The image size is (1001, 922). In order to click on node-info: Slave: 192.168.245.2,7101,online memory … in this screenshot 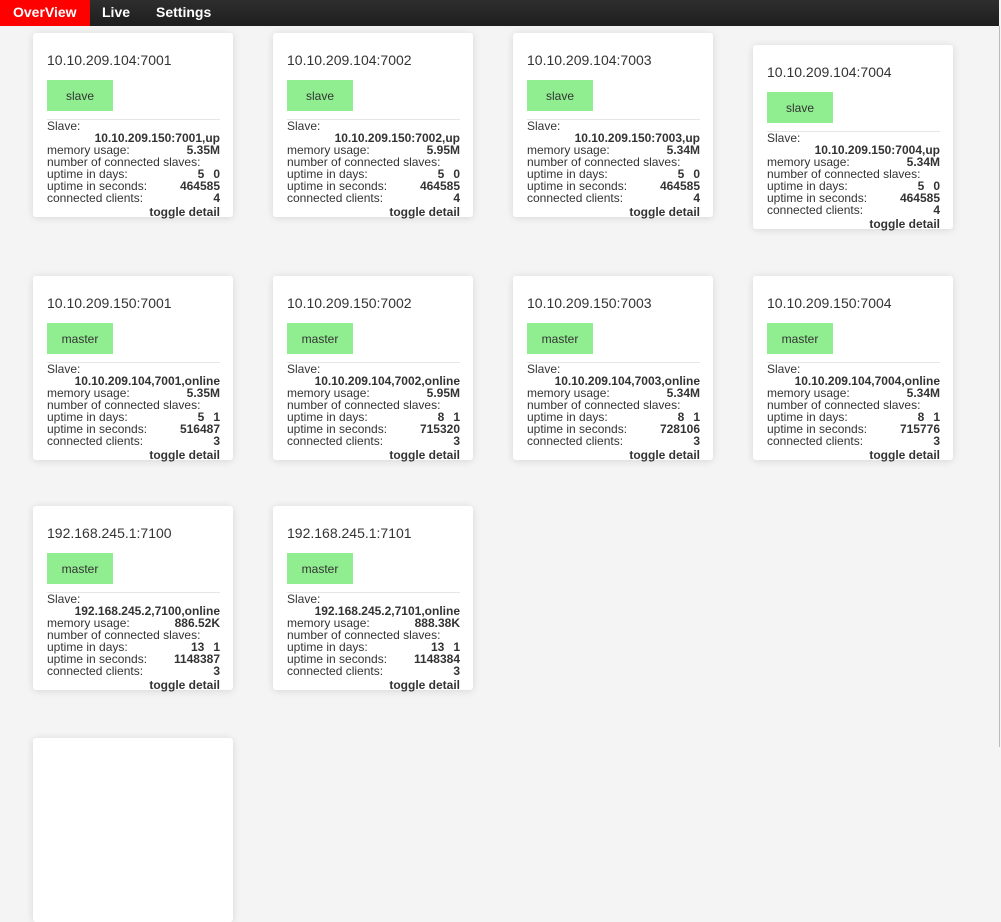, I will do `click(373, 642)`.